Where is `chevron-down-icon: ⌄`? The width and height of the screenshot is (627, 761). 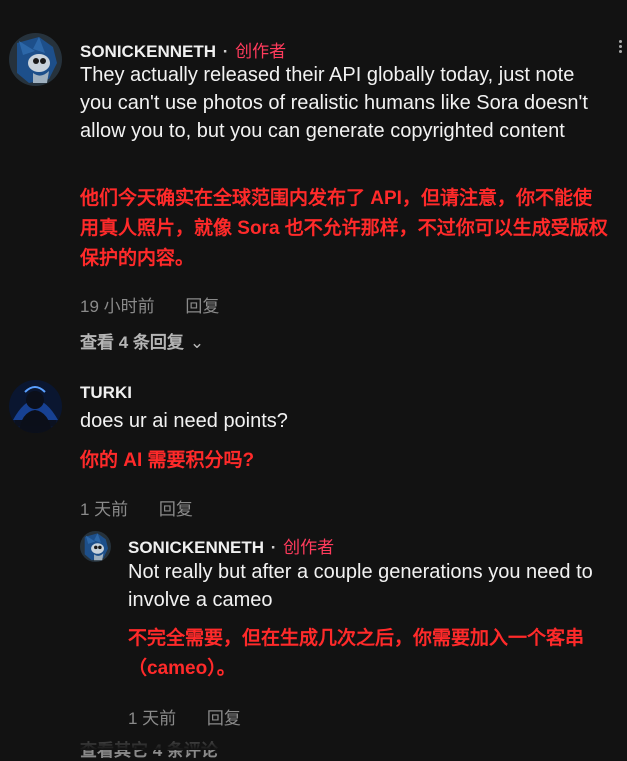
chevron-down-icon: ⌄ is located at coordinates (197, 342).